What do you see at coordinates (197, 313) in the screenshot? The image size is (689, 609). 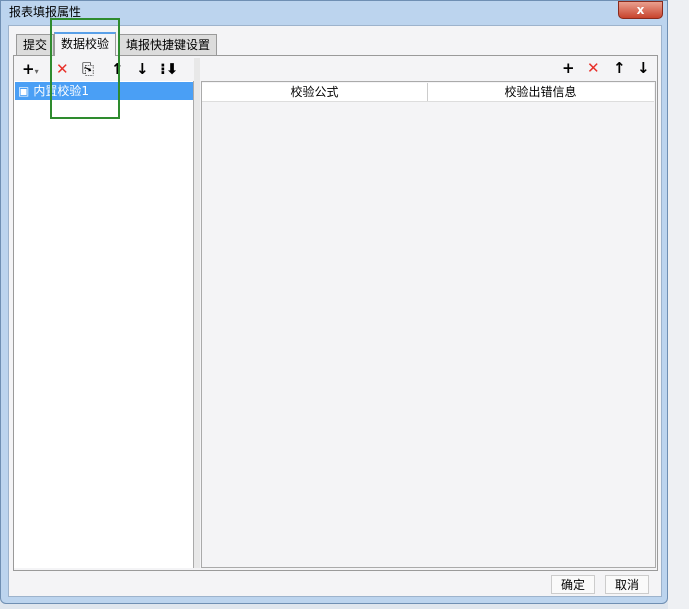 I see `splitter` at bounding box center [197, 313].